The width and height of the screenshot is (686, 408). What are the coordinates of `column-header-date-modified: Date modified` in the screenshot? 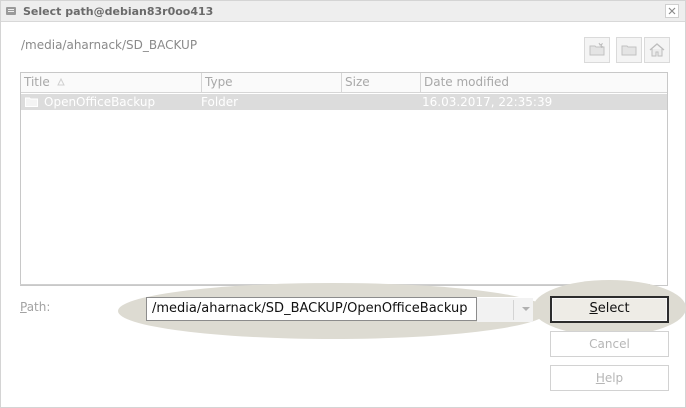 It's located at (544, 83).